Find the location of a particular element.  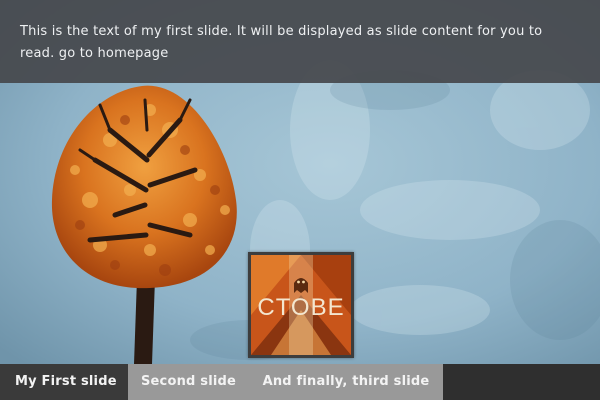

tab-third-slide: And finally, third slide is located at coordinates (346, 382).